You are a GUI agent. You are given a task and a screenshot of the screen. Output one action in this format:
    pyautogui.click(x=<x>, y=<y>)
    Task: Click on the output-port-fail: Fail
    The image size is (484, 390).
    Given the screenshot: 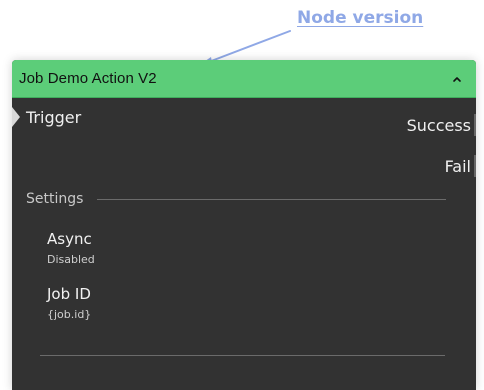 What is the action you would take?
    pyautogui.click(x=460, y=166)
    